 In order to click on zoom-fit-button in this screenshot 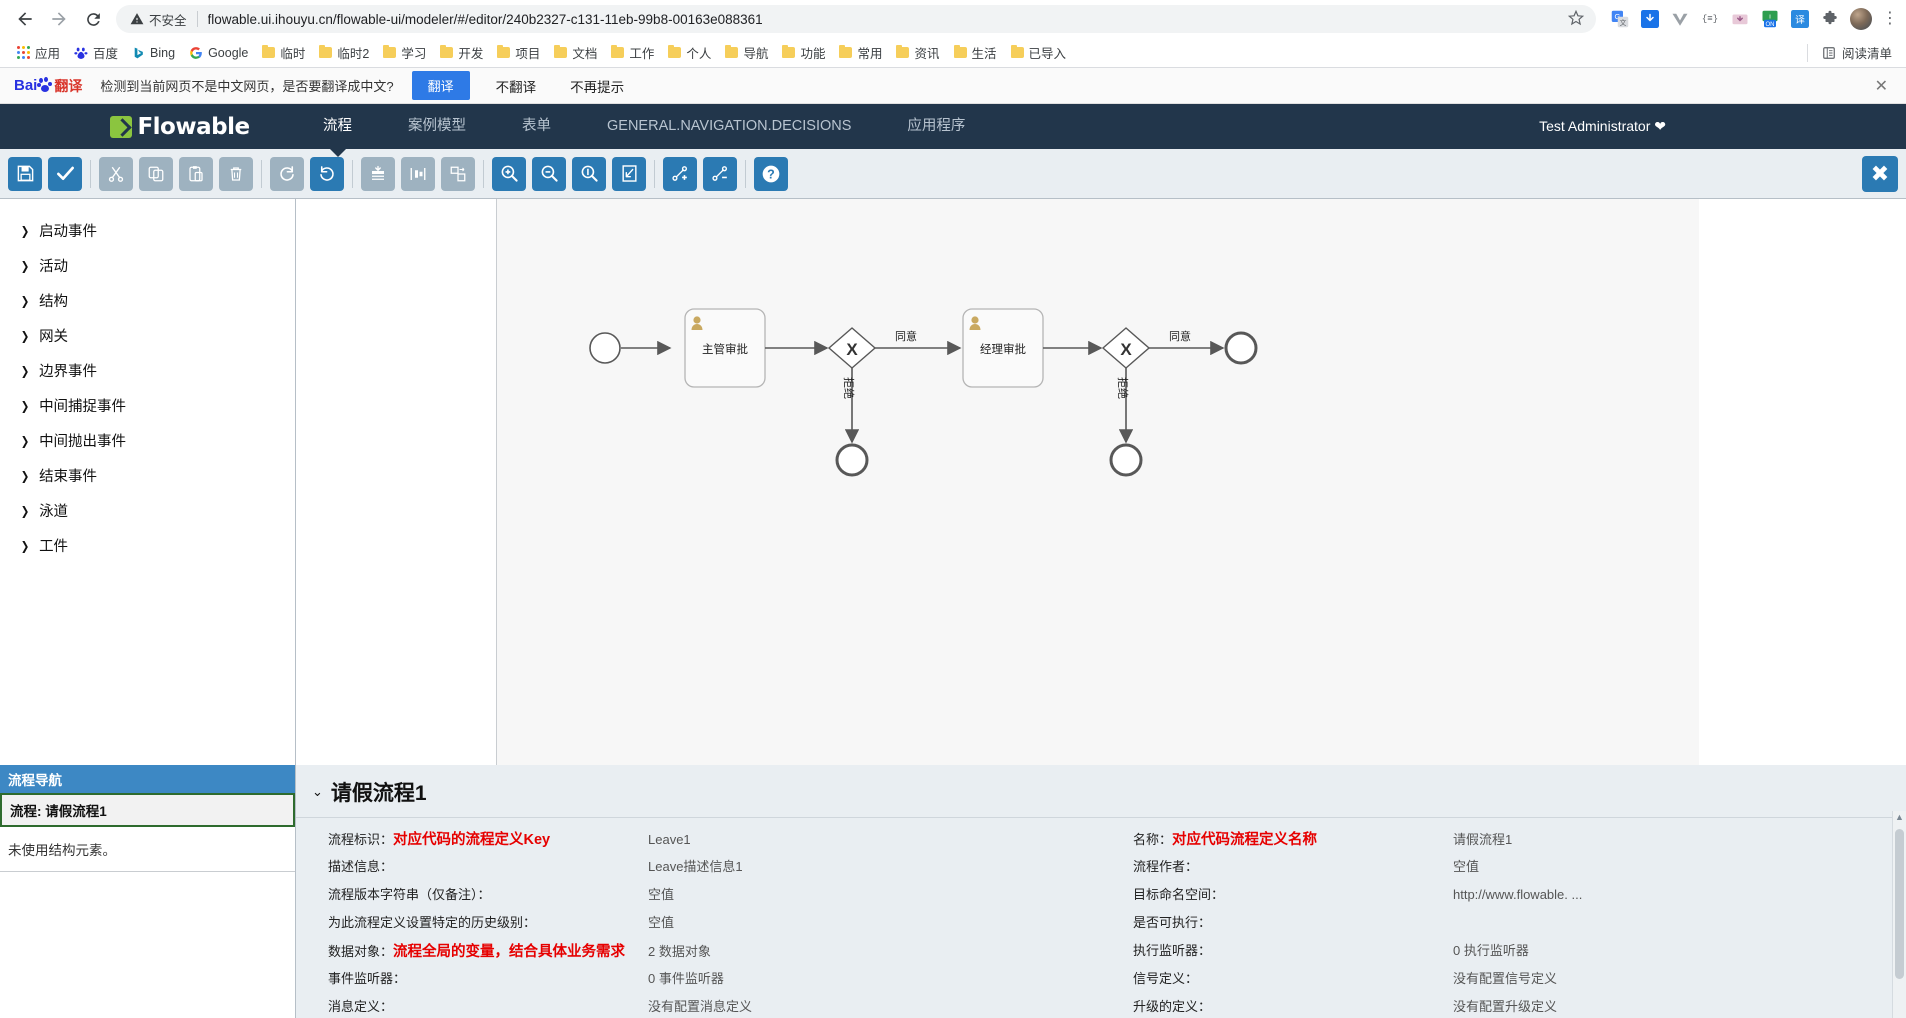, I will do `click(629, 173)`.